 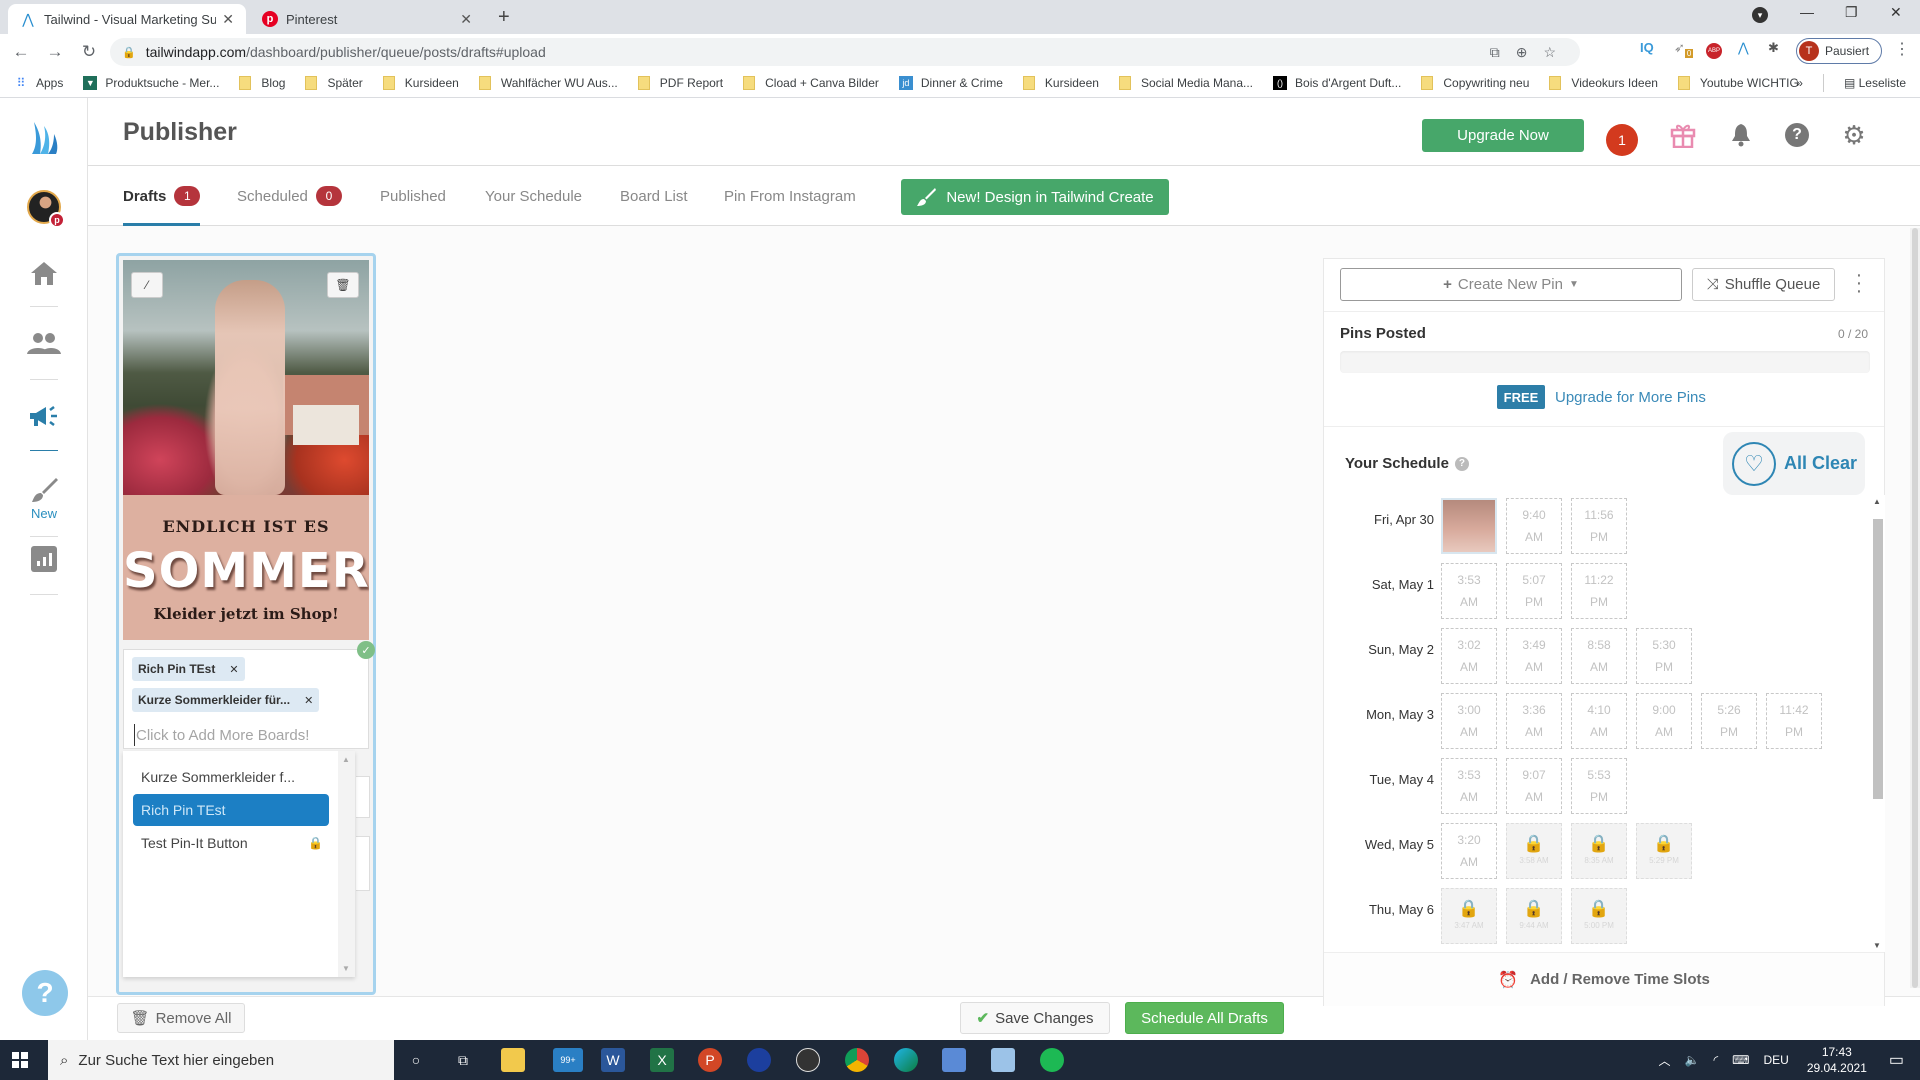 I want to click on schedule-scrollbar: ▲ ▼, so click(x=1877, y=723).